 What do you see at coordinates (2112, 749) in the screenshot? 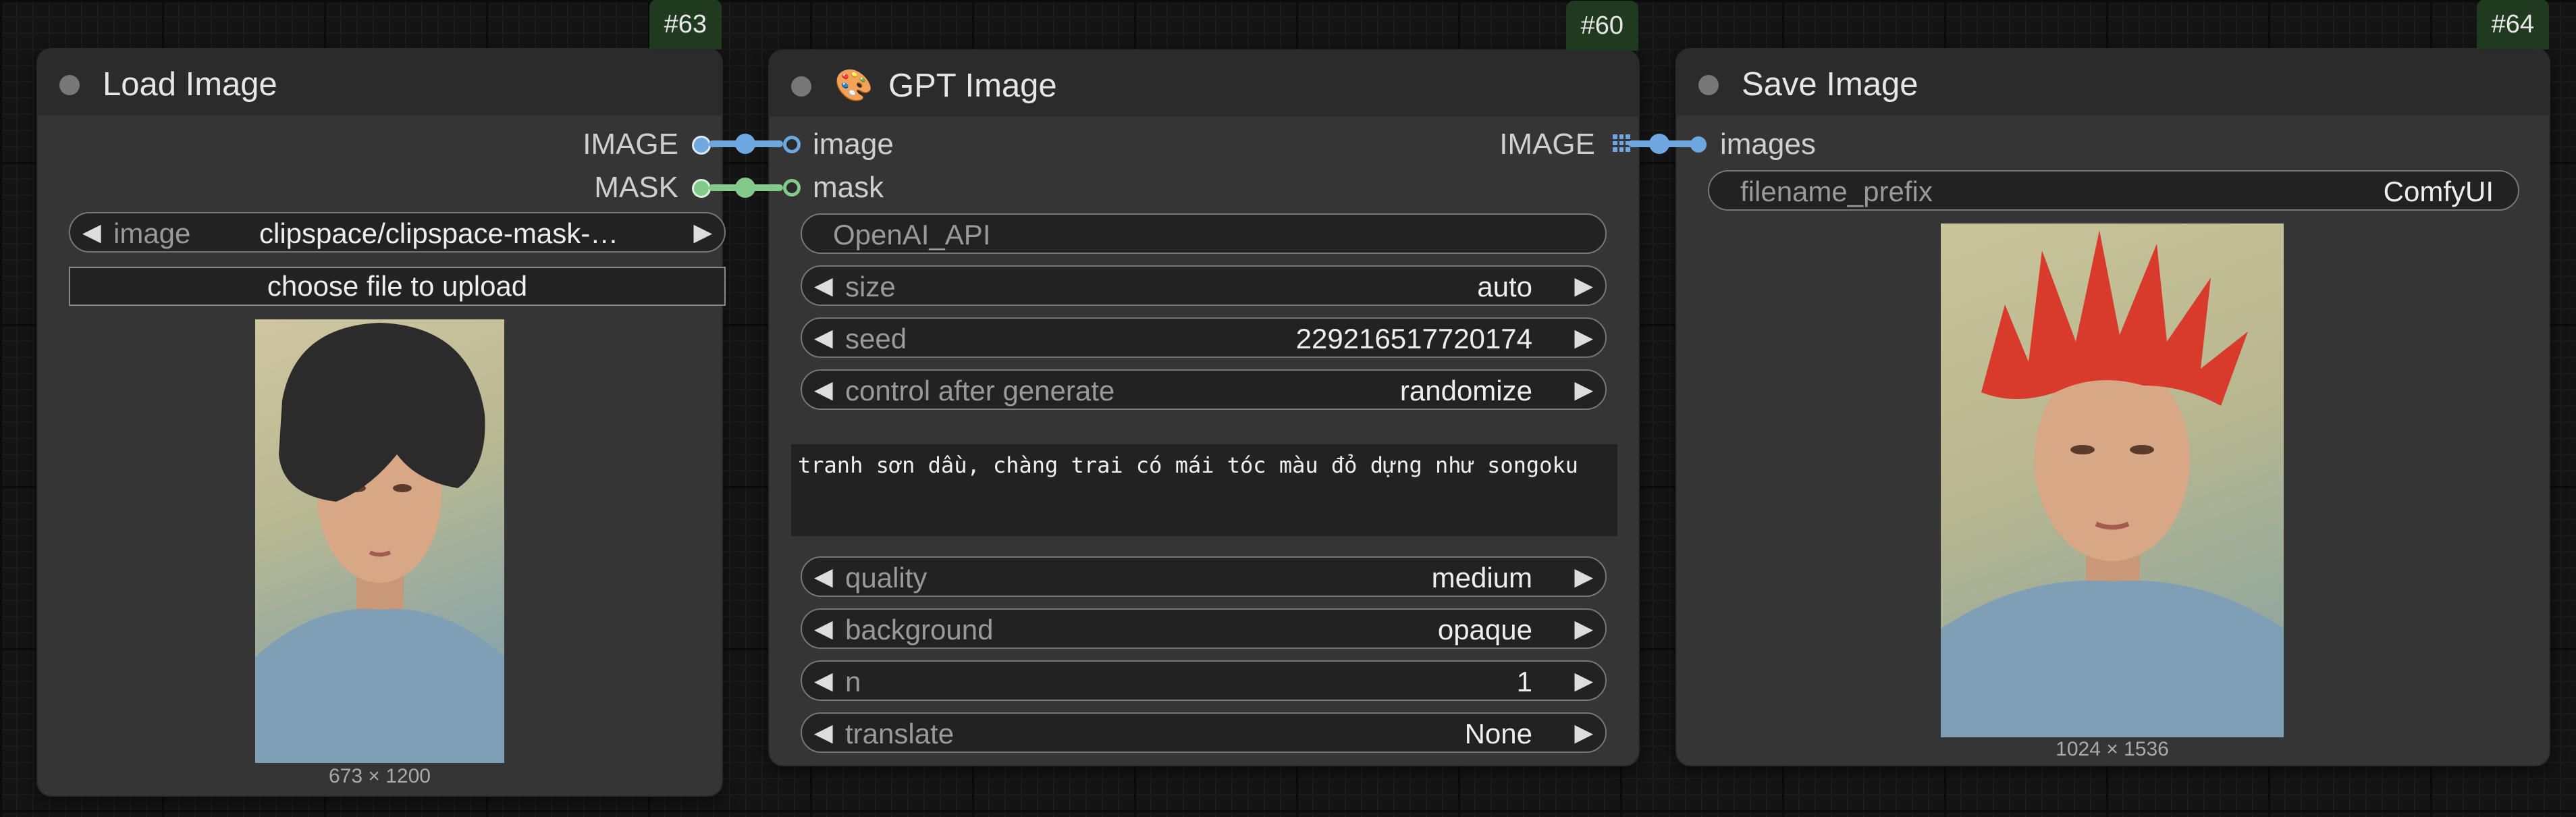
I see `image-size-label: 1024 × 1536` at bounding box center [2112, 749].